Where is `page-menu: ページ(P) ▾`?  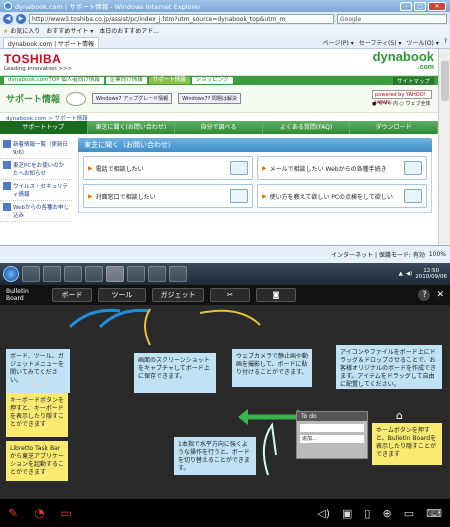
page-menu: ページ(P) ▾ is located at coordinates (338, 42).